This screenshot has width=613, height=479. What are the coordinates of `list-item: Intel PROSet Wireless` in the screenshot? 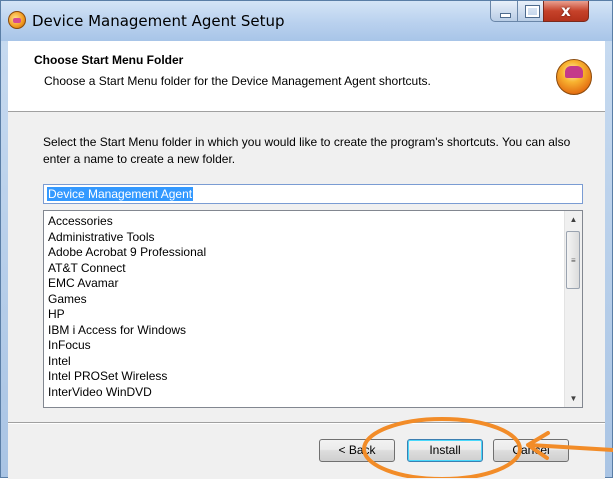 It's located at (303, 377).